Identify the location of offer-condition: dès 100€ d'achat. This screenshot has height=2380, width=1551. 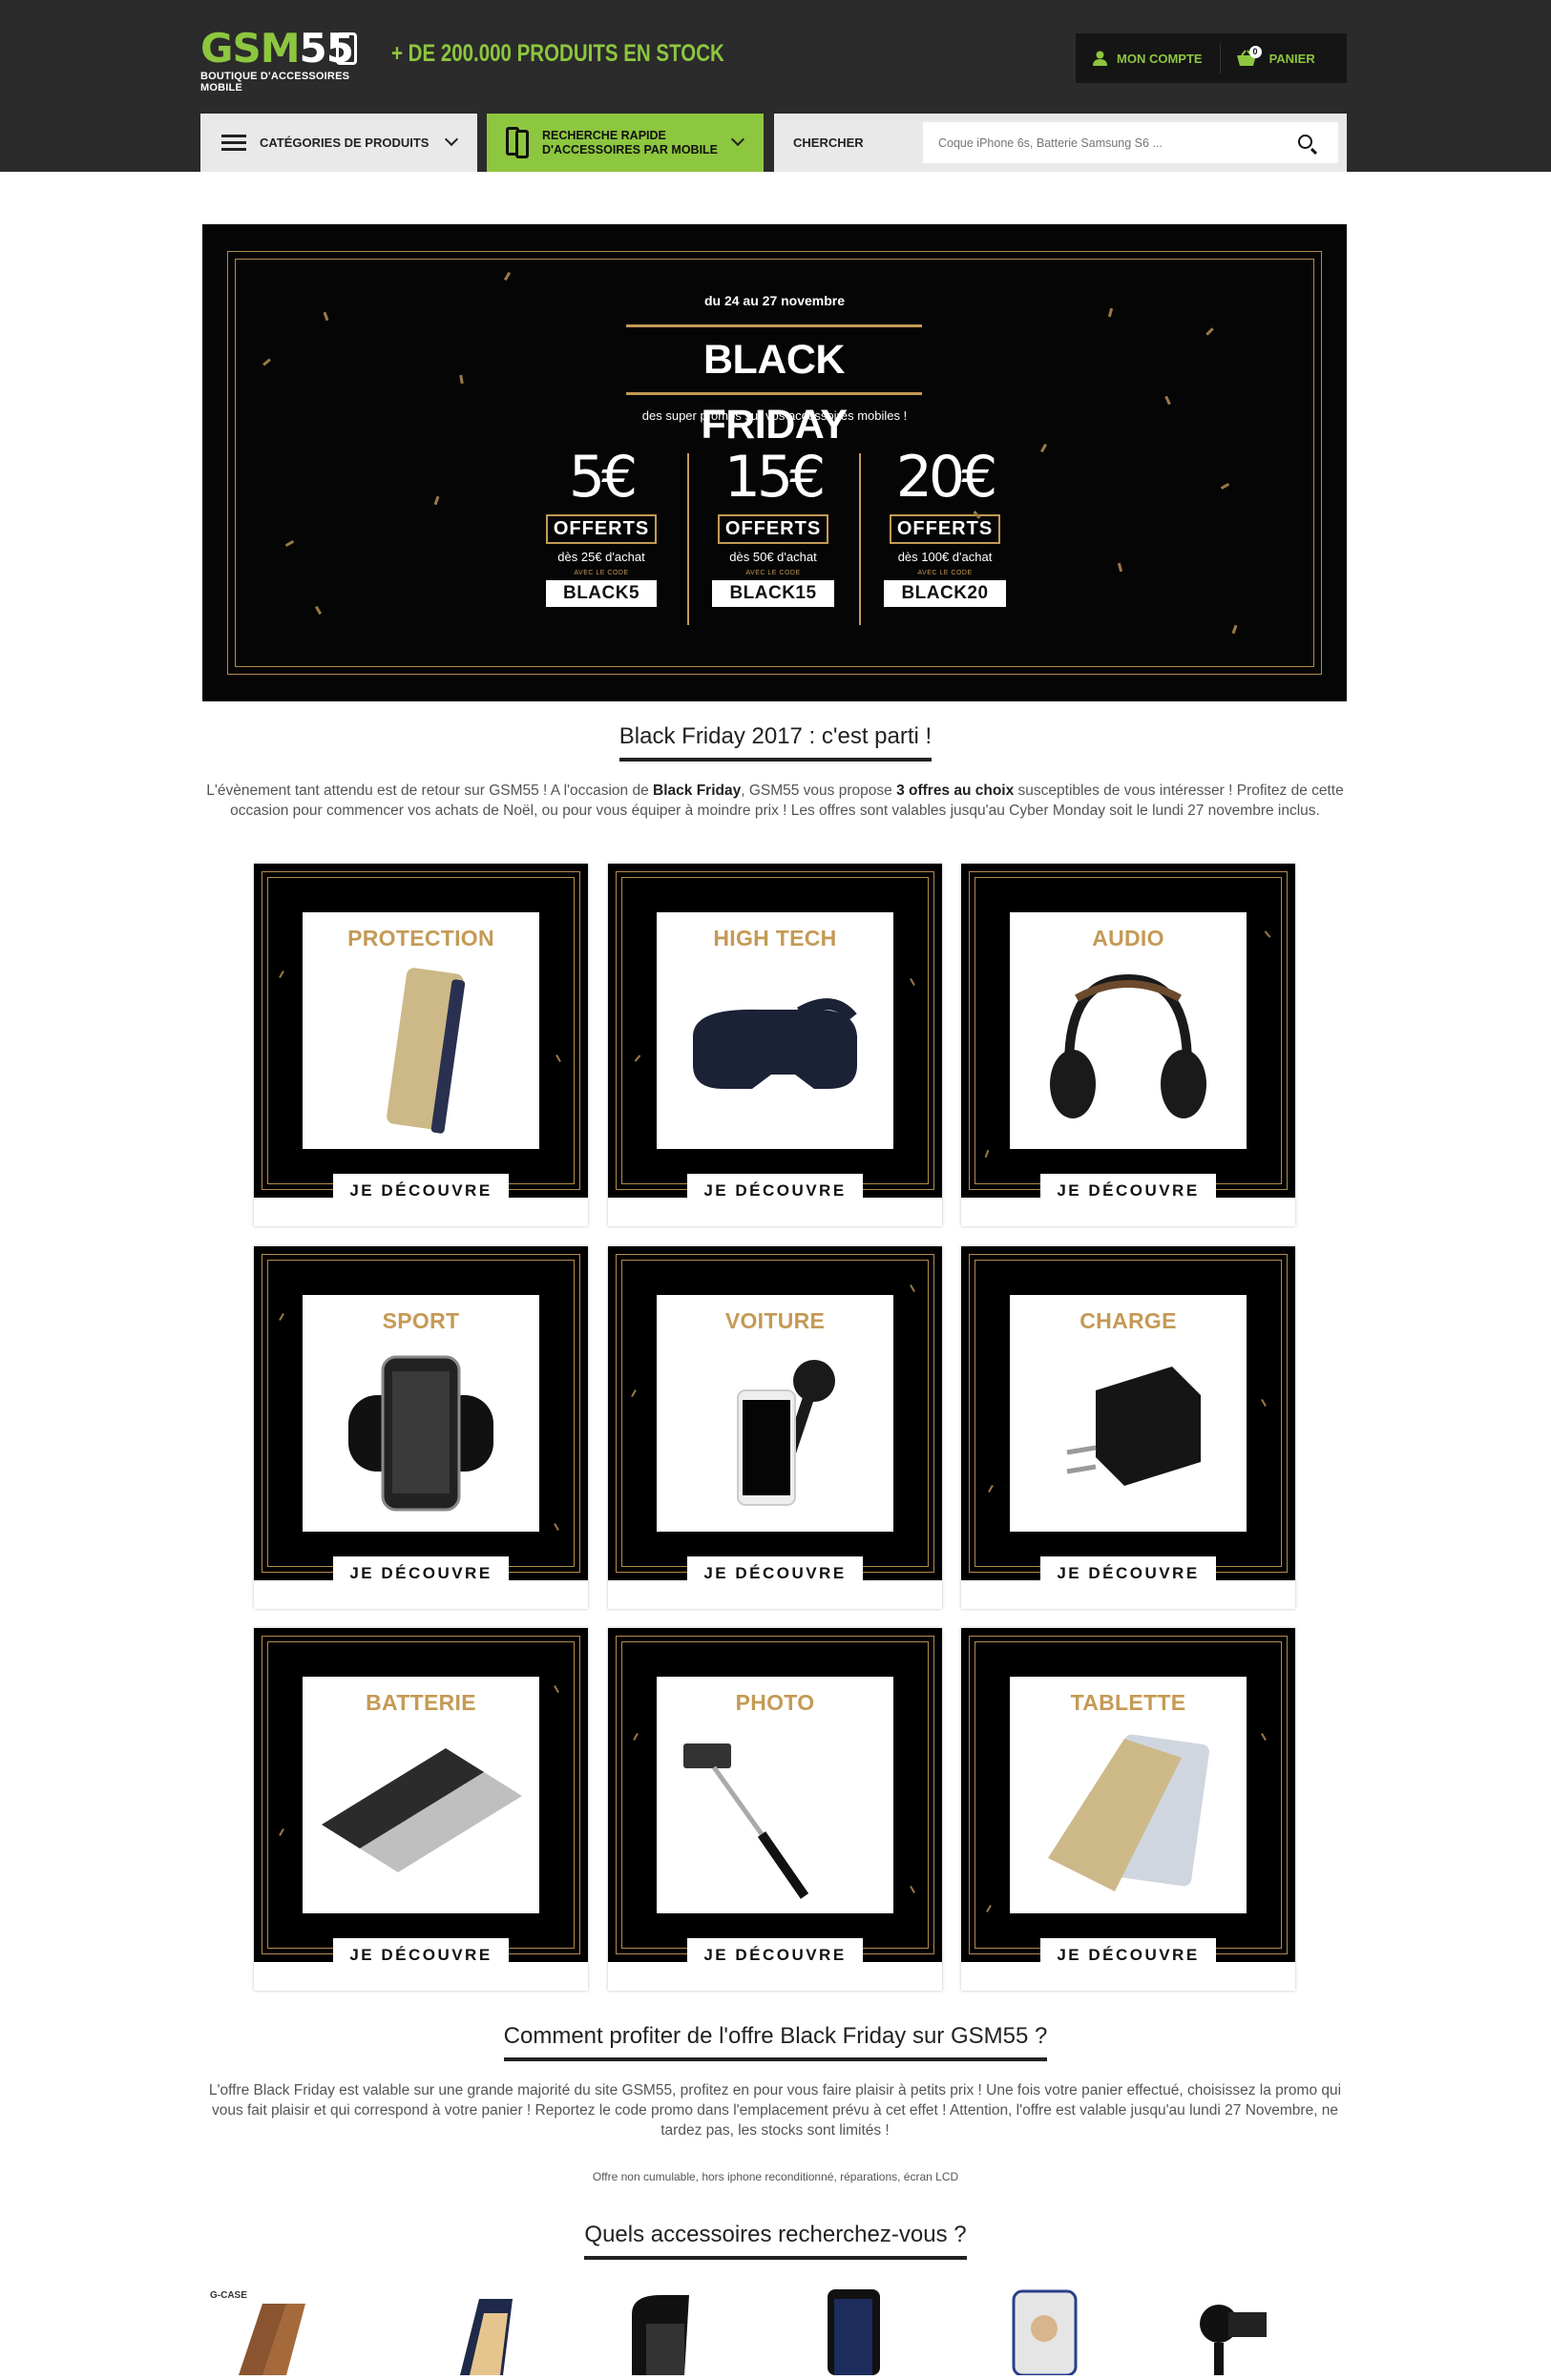
(945, 557).